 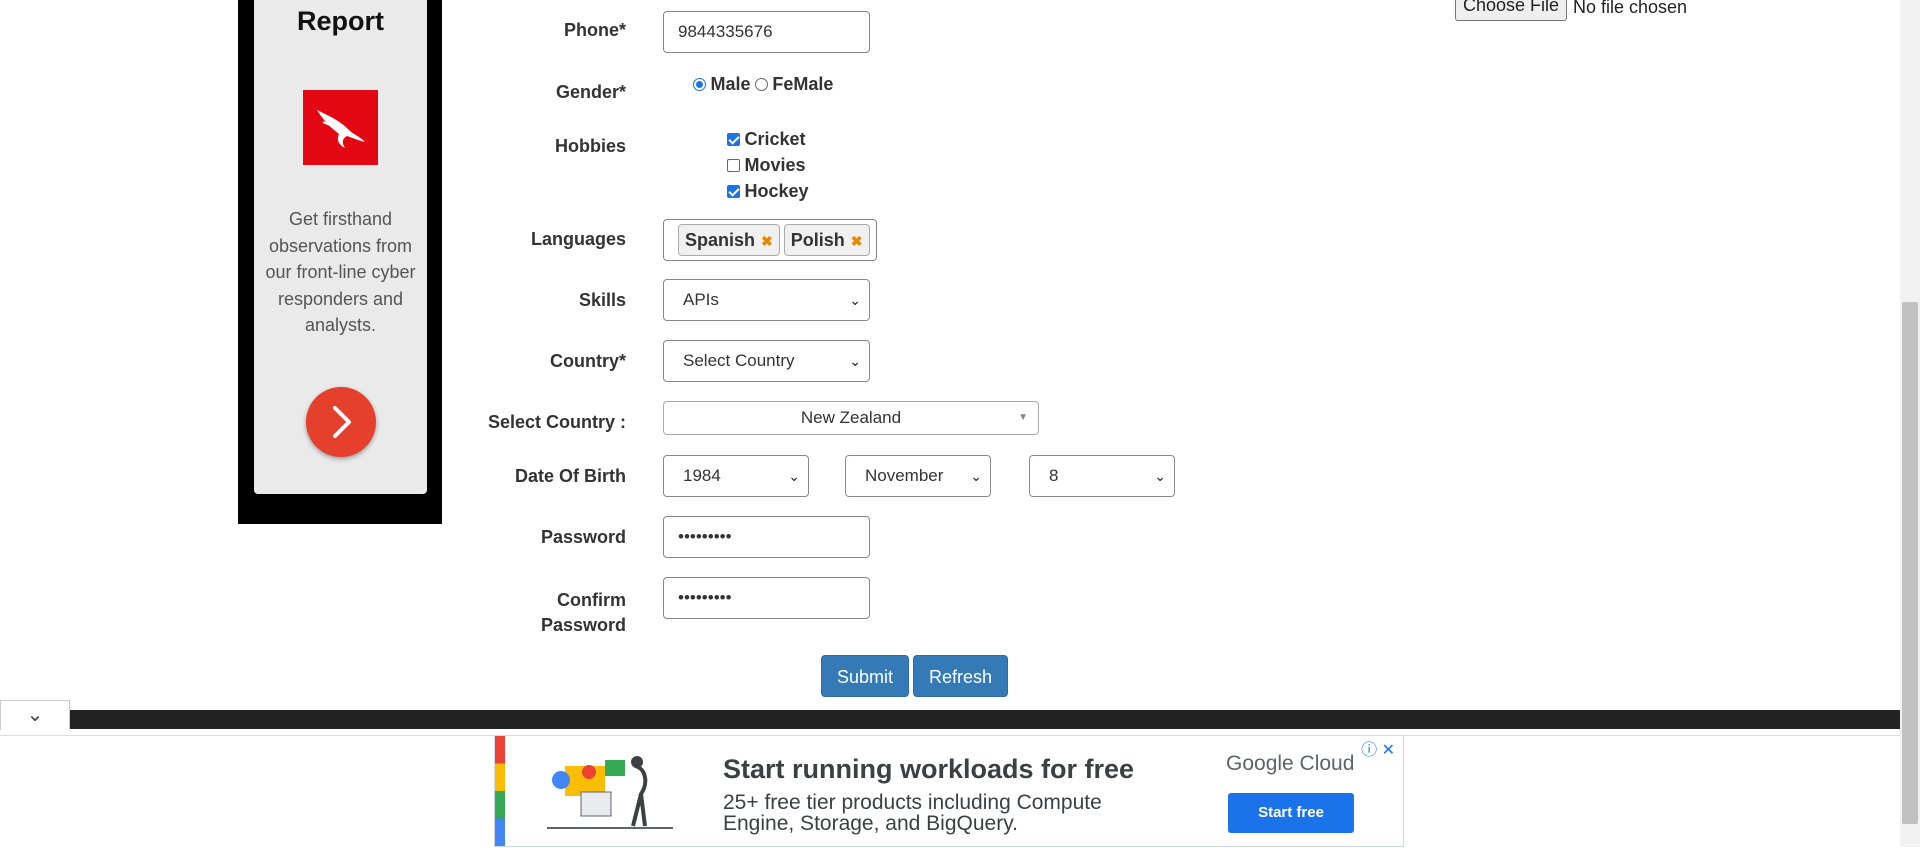 I want to click on select-country-dropdown: New Zealand ▼, so click(x=851, y=418).